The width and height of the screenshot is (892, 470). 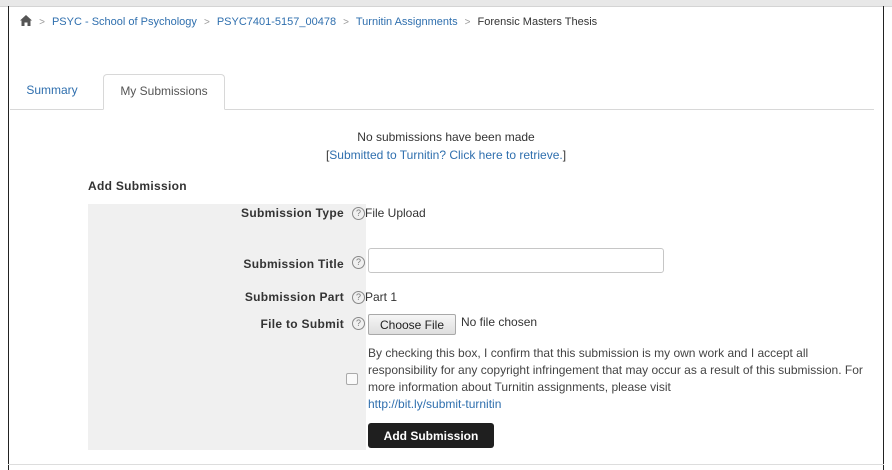 What do you see at coordinates (395, 213) in the screenshot?
I see `submission-type-value: File Upload` at bounding box center [395, 213].